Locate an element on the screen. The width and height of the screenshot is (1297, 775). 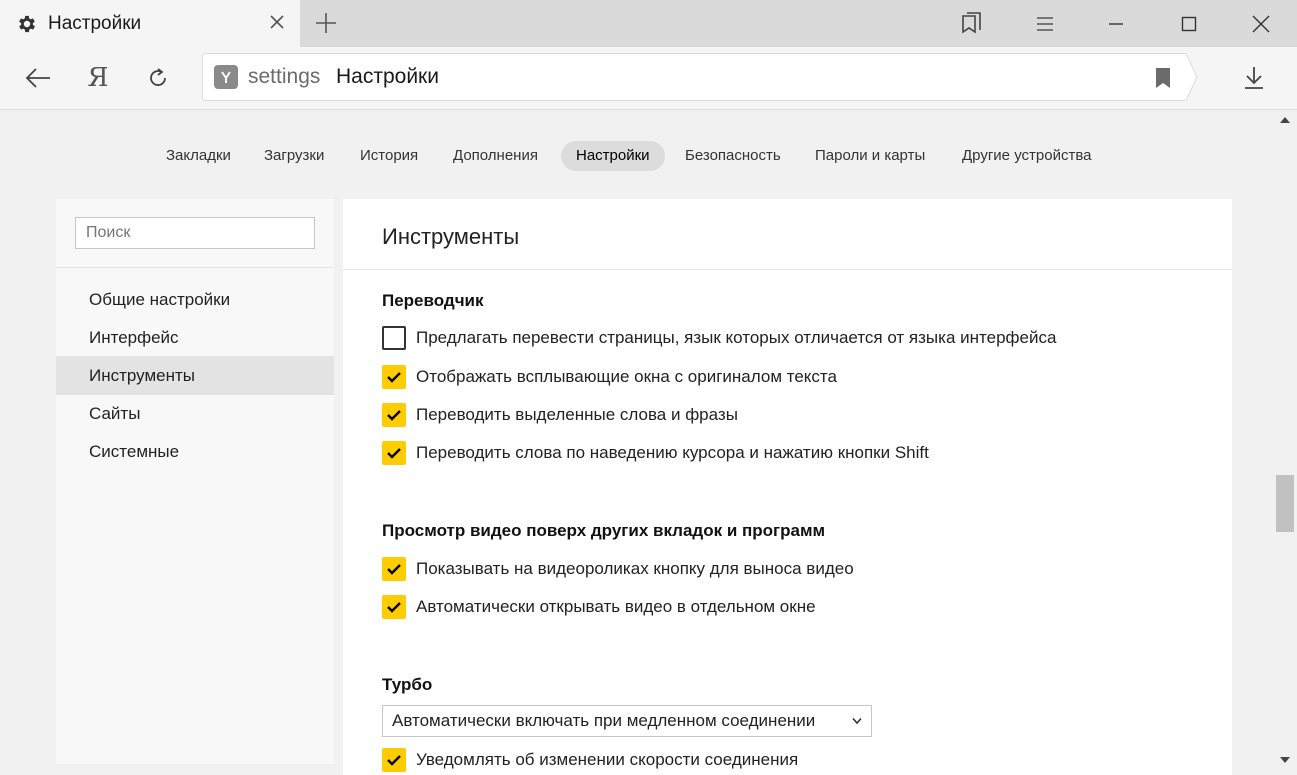
tab-title: Настройки is located at coordinates (95, 23).